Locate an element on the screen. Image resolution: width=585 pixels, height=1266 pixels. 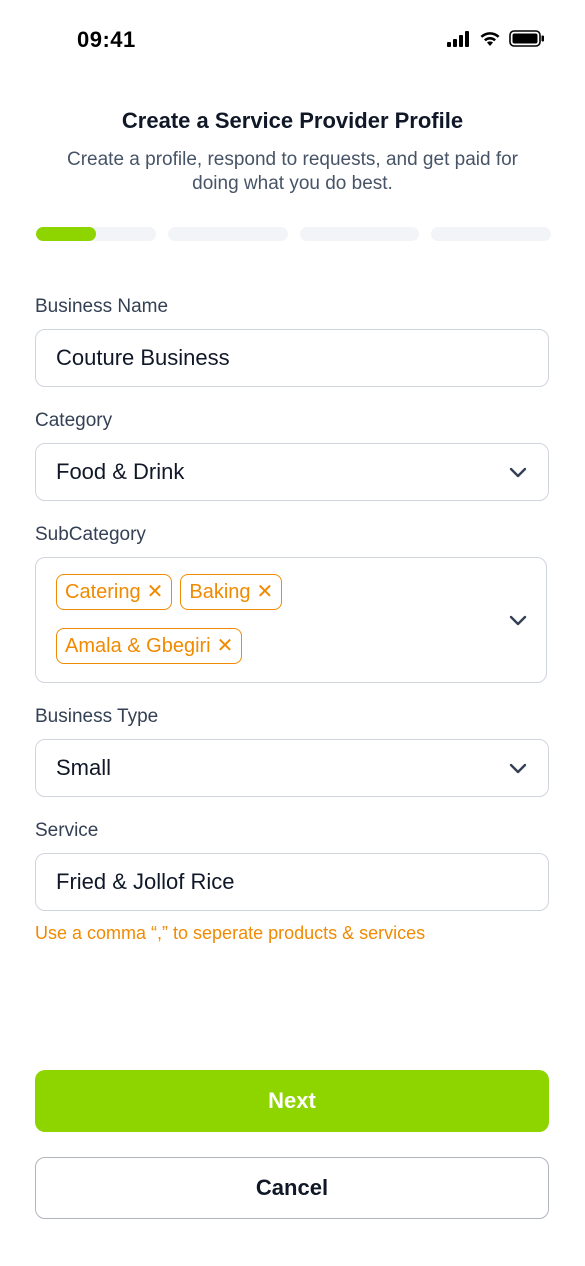
service-input: Fried & Jollof Rice is located at coordinates (292, 882).